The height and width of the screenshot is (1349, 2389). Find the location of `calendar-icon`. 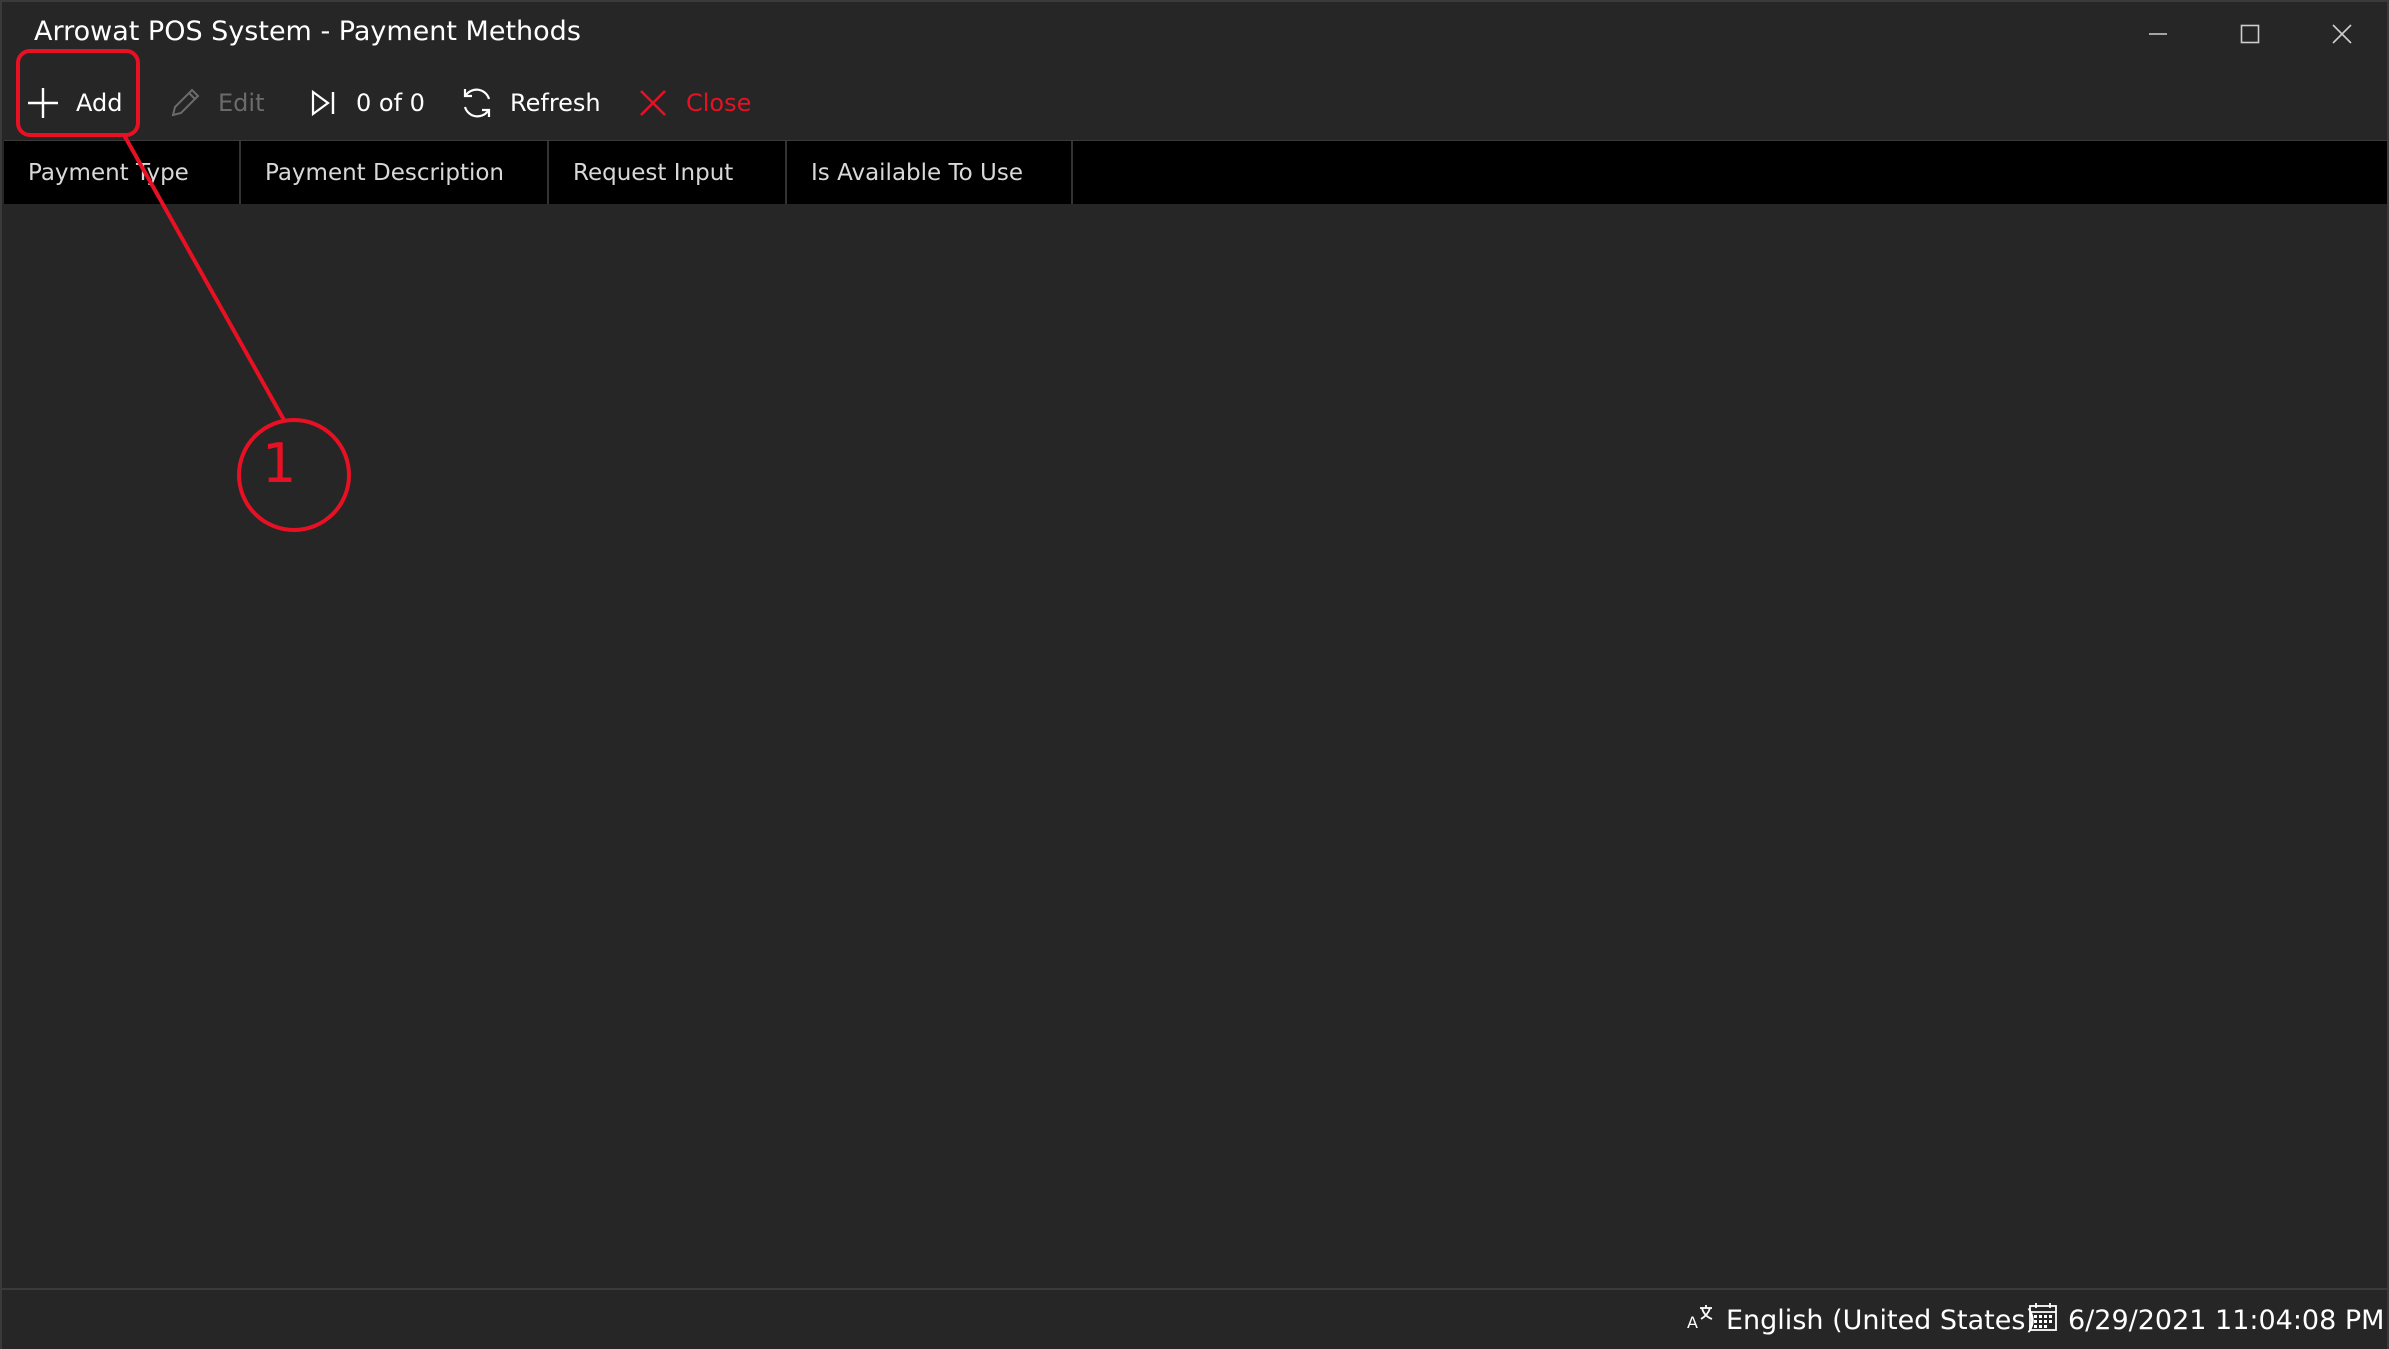

calendar-icon is located at coordinates (2043, 1320).